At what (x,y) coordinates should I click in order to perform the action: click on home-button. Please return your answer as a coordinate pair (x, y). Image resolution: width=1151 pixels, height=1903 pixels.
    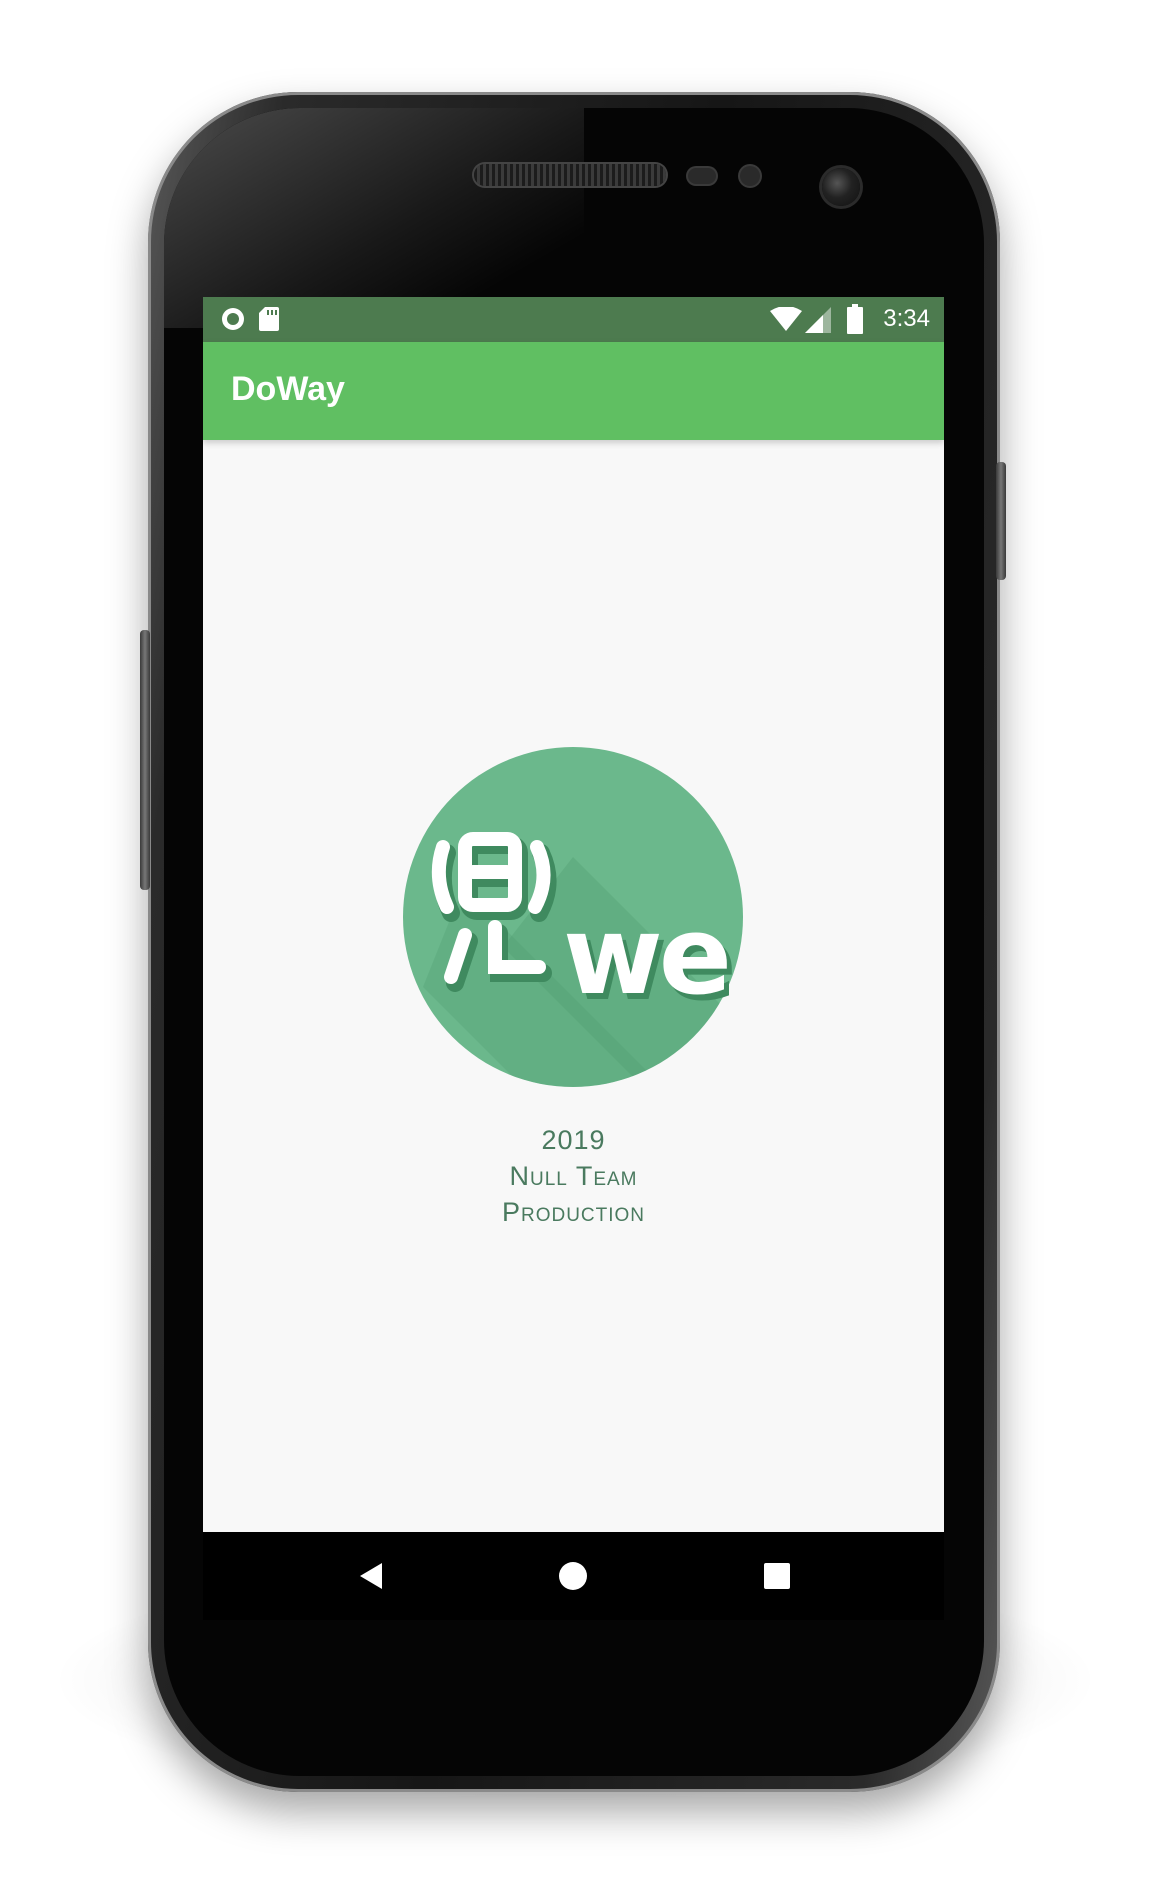
    Looking at the image, I should click on (573, 1576).